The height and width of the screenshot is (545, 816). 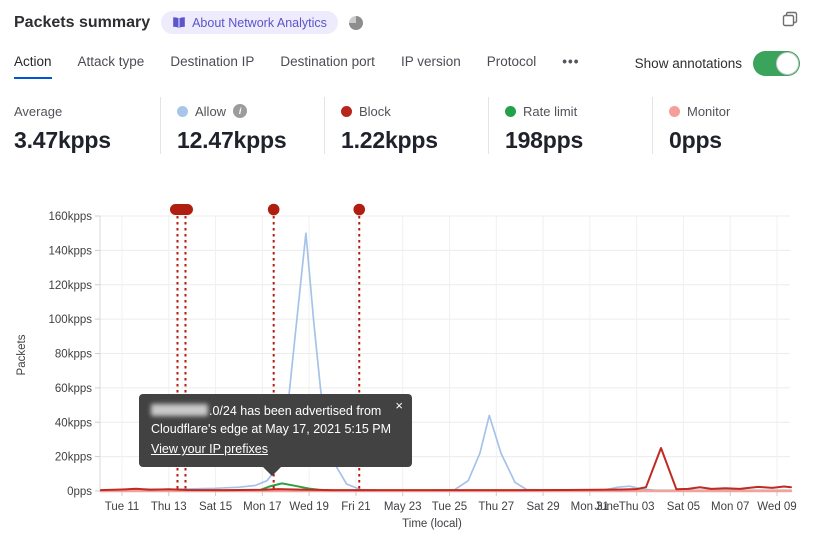 I want to click on x-axis-title: Time (local), so click(x=432, y=524).